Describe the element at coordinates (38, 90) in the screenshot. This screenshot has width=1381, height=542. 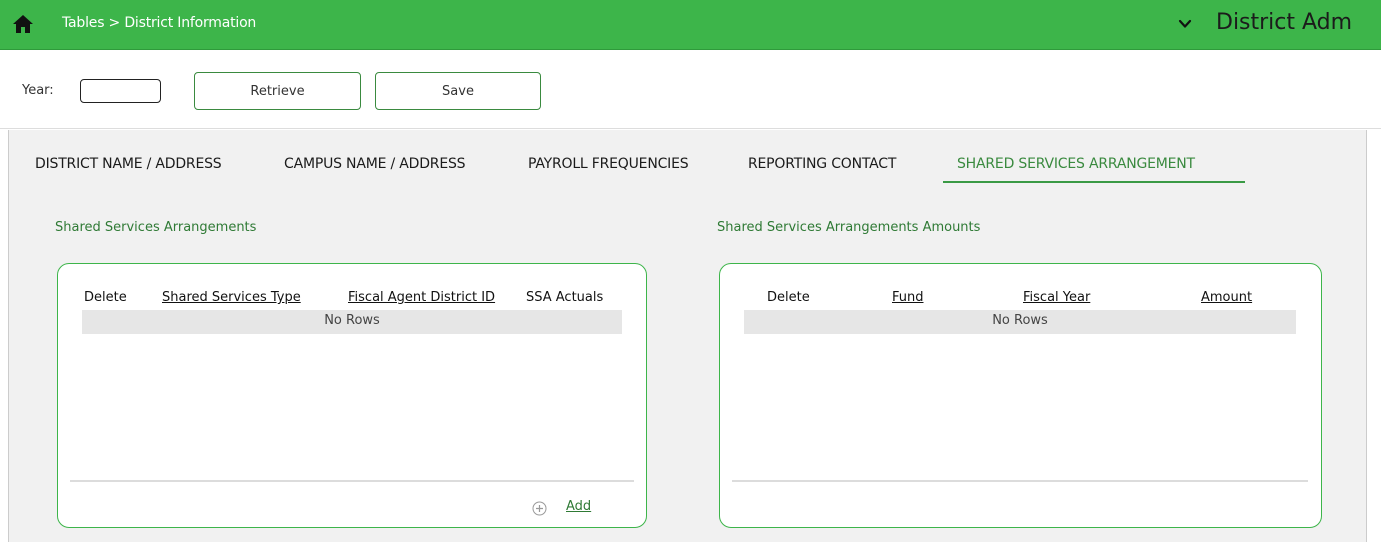
I see `year-label: Year:` at that location.